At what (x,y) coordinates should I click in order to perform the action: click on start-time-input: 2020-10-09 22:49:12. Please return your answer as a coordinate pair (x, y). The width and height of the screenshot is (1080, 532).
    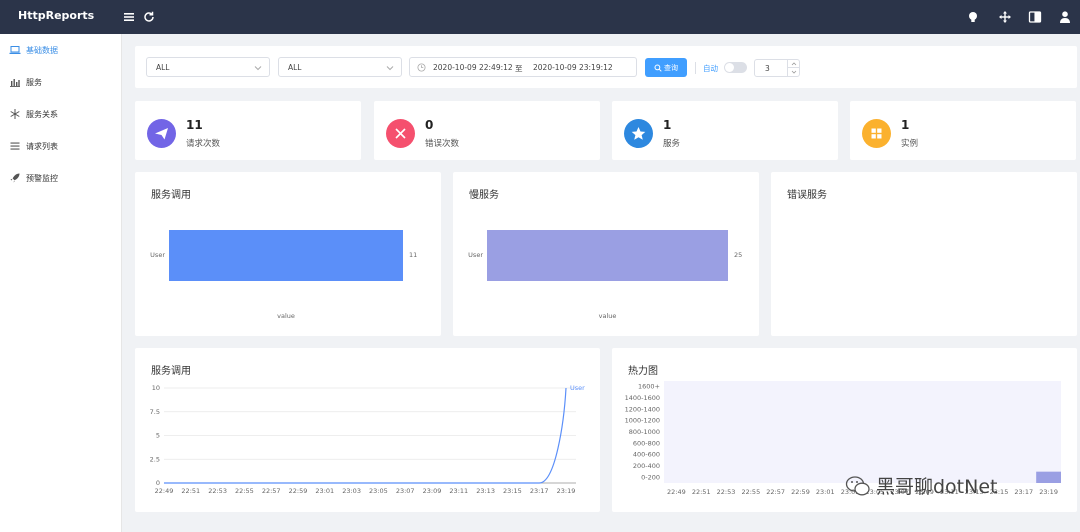
    Looking at the image, I should click on (473, 67).